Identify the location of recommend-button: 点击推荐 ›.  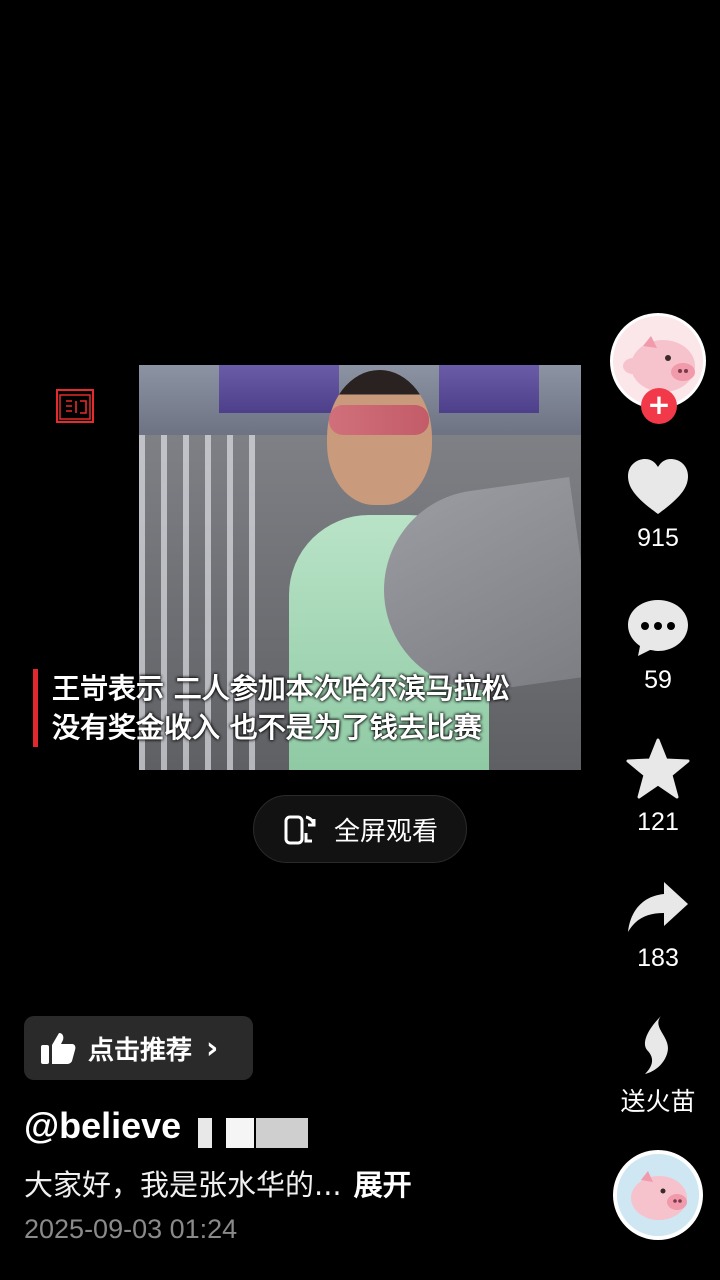
(138, 1048).